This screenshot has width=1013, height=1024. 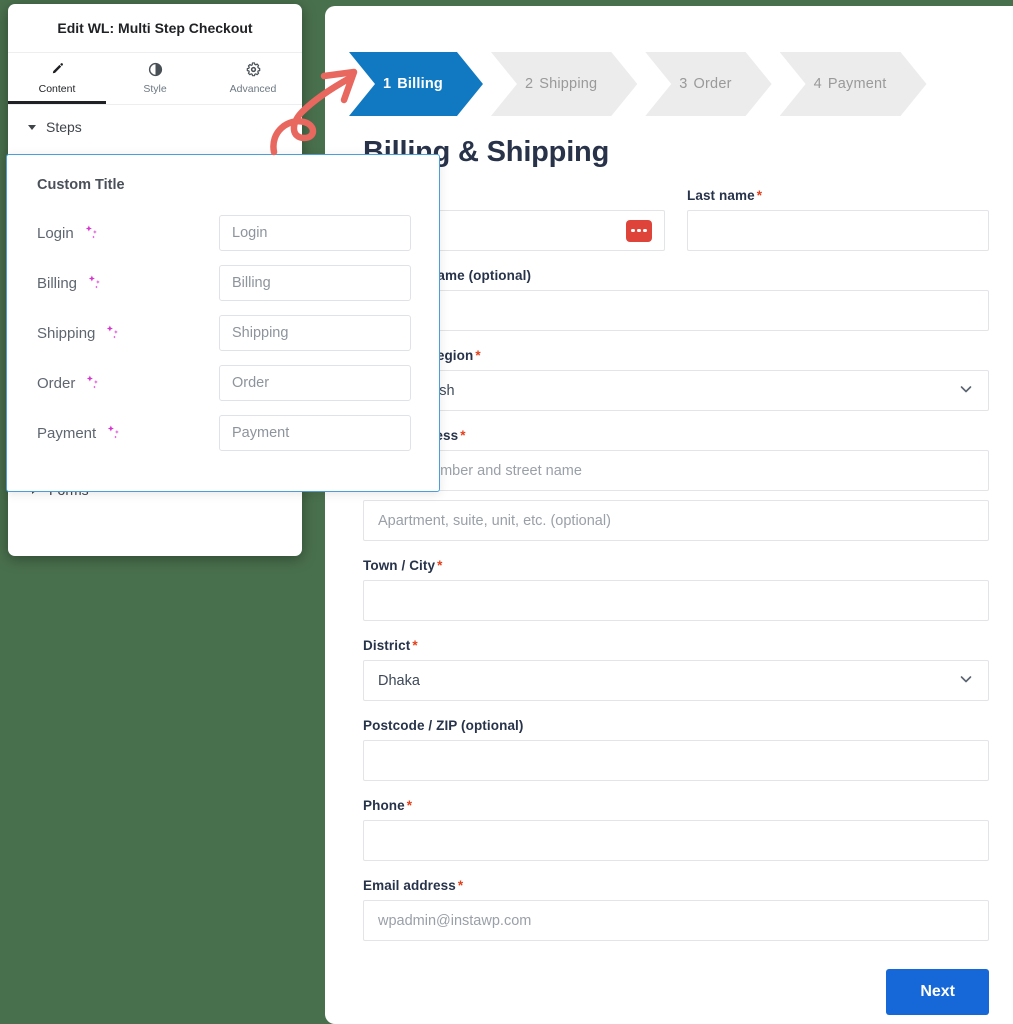 I want to click on panel-title: Edit WL: Multi Step Checkout, so click(x=155, y=28).